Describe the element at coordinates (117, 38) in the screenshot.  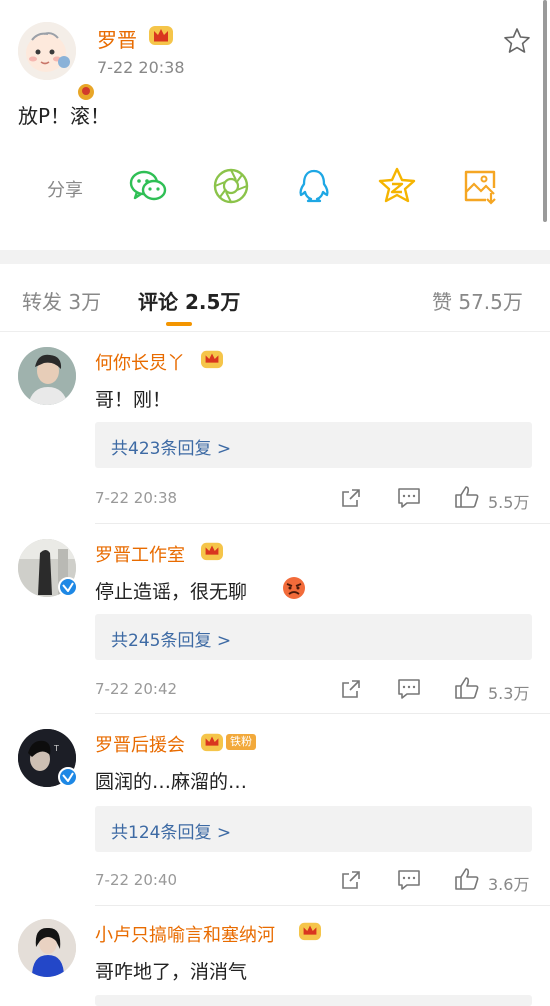
I see `author-name: 罗晋` at that location.